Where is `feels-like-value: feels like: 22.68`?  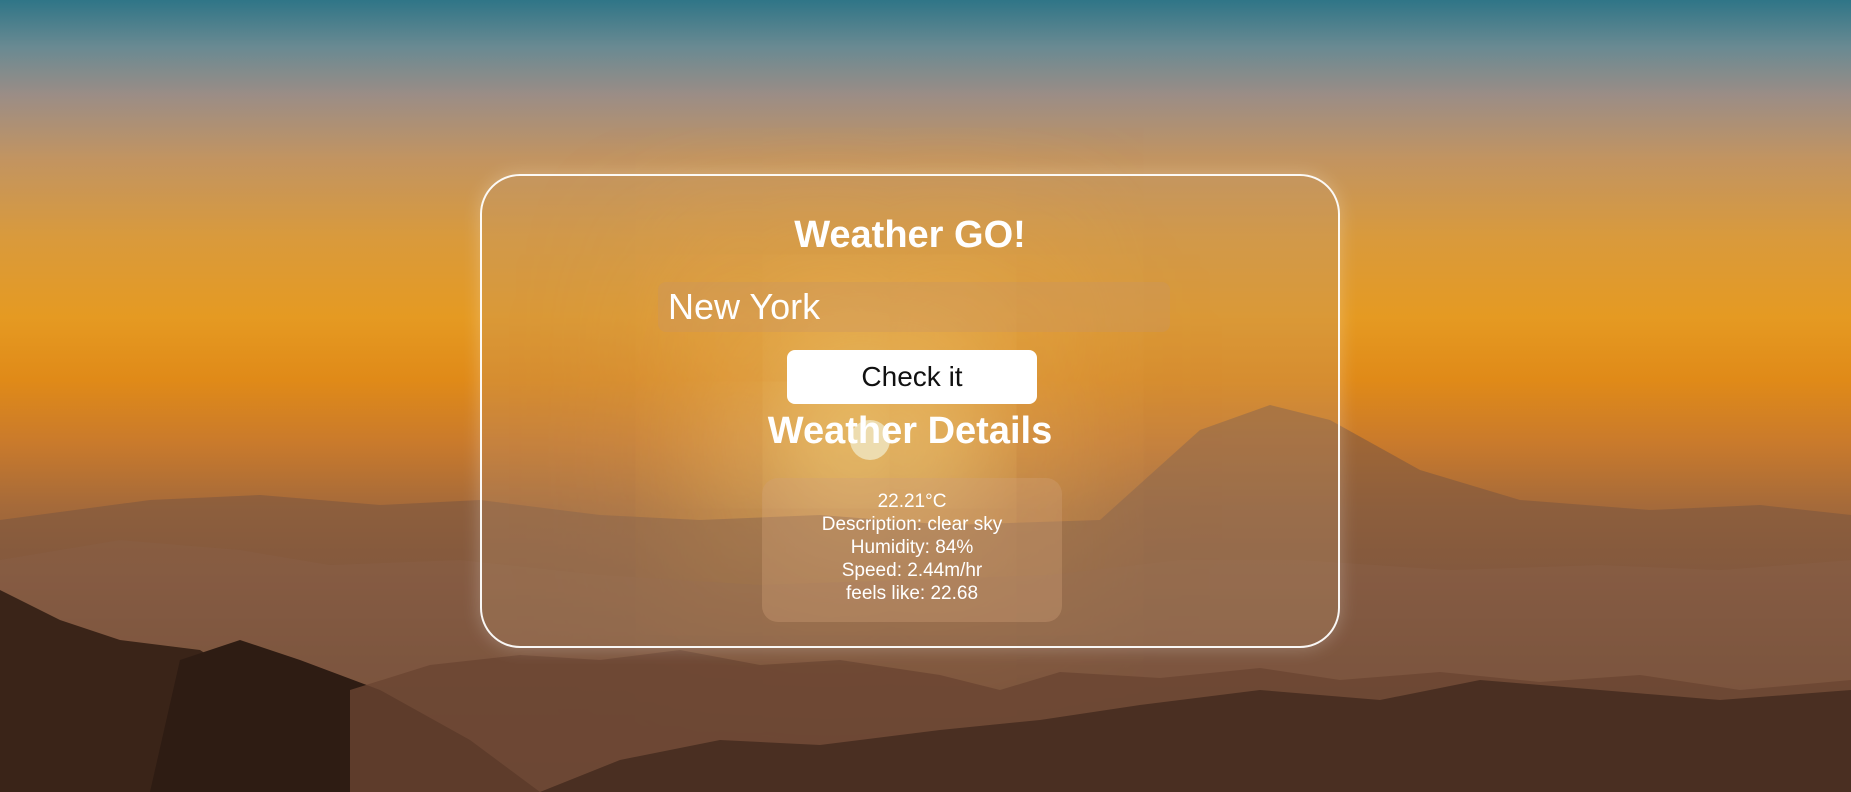
feels-like-value: feels like: 22.68 is located at coordinates (912, 593).